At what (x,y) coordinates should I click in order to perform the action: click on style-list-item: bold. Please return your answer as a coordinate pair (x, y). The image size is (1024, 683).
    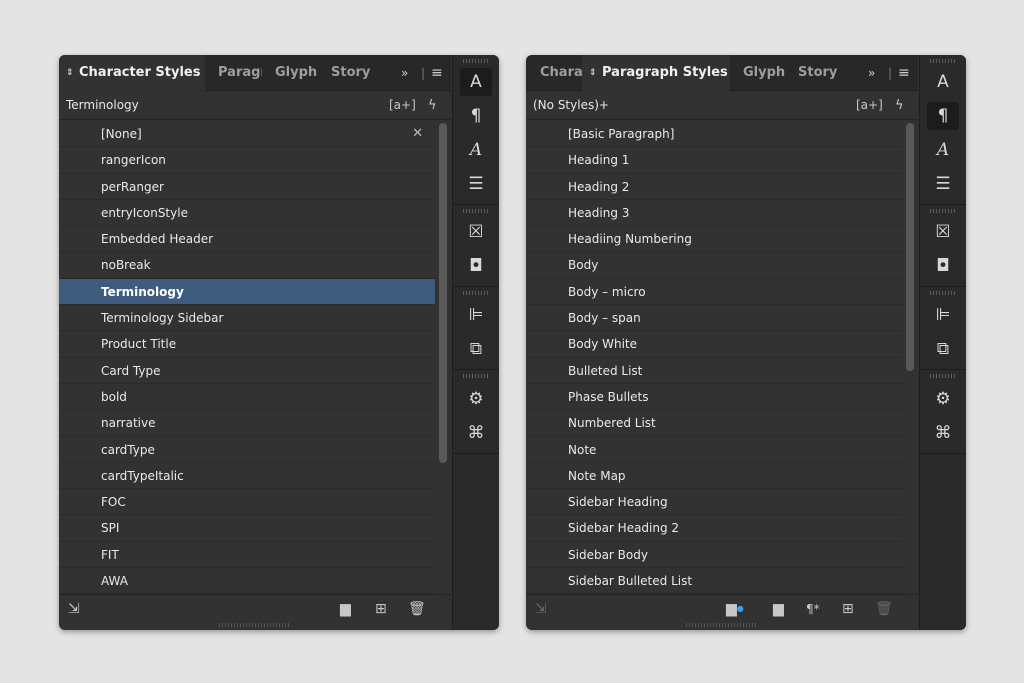
    Looking at the image, I should click on (247, 397).